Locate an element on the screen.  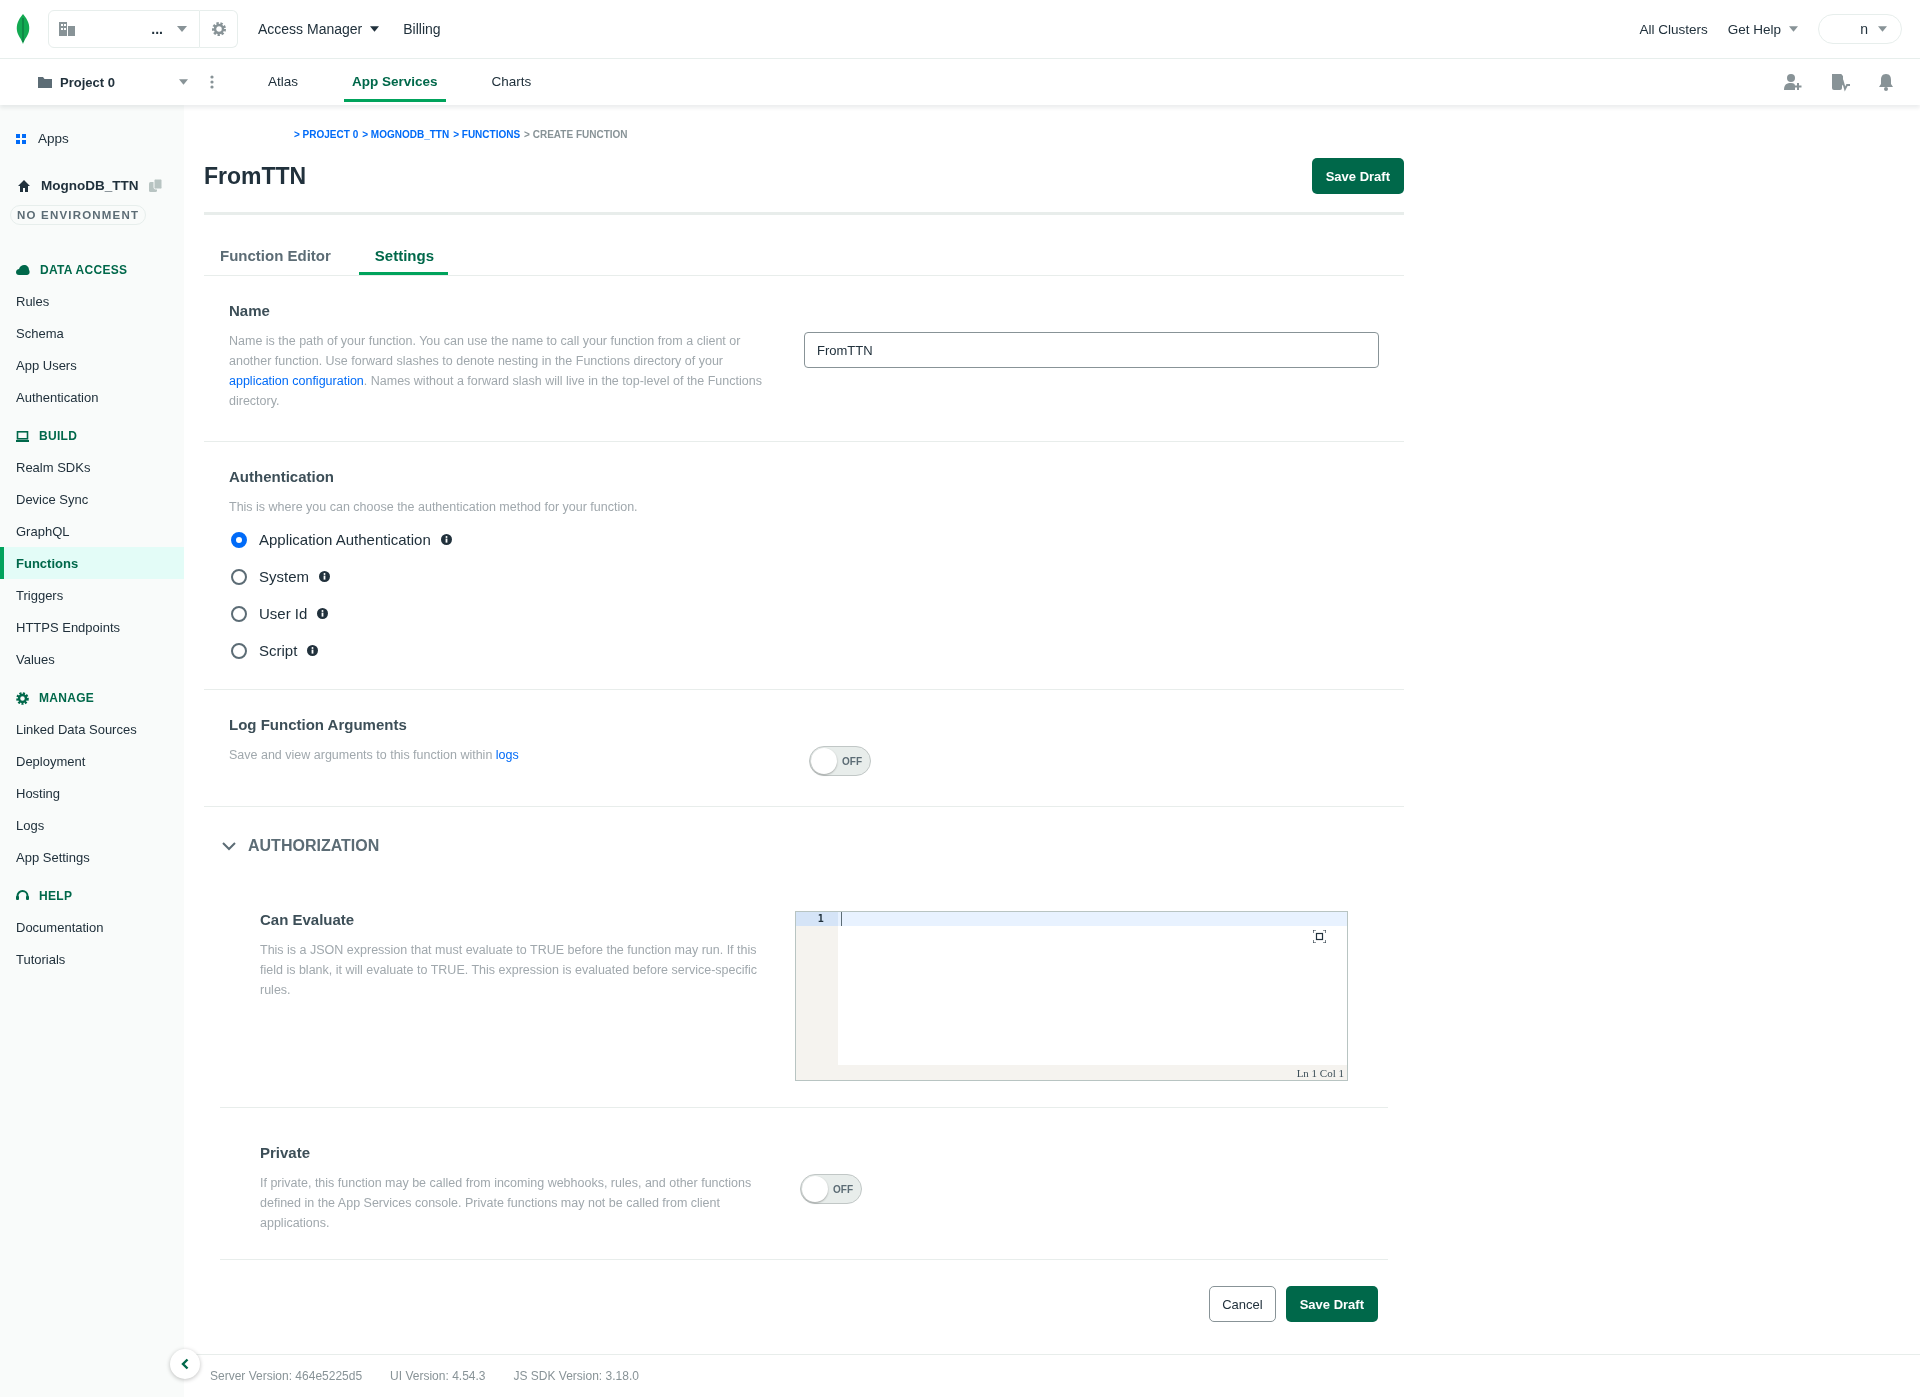
chevron-left-icon is located at coordinates (185, 1364).